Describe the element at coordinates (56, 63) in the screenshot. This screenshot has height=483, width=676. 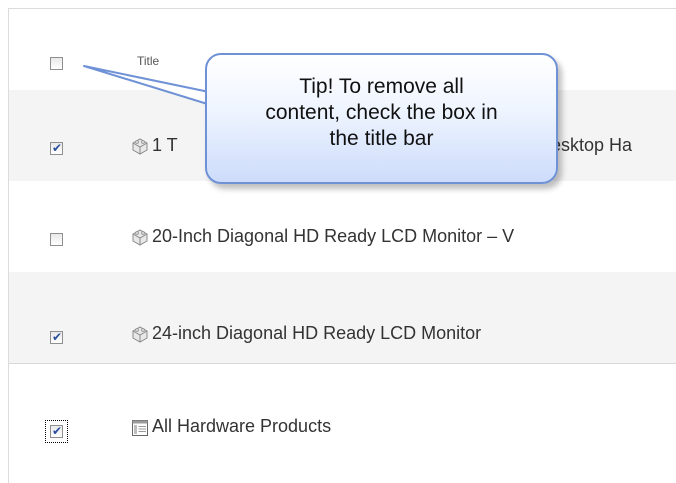
I see `select-all-checkbox` at that location.